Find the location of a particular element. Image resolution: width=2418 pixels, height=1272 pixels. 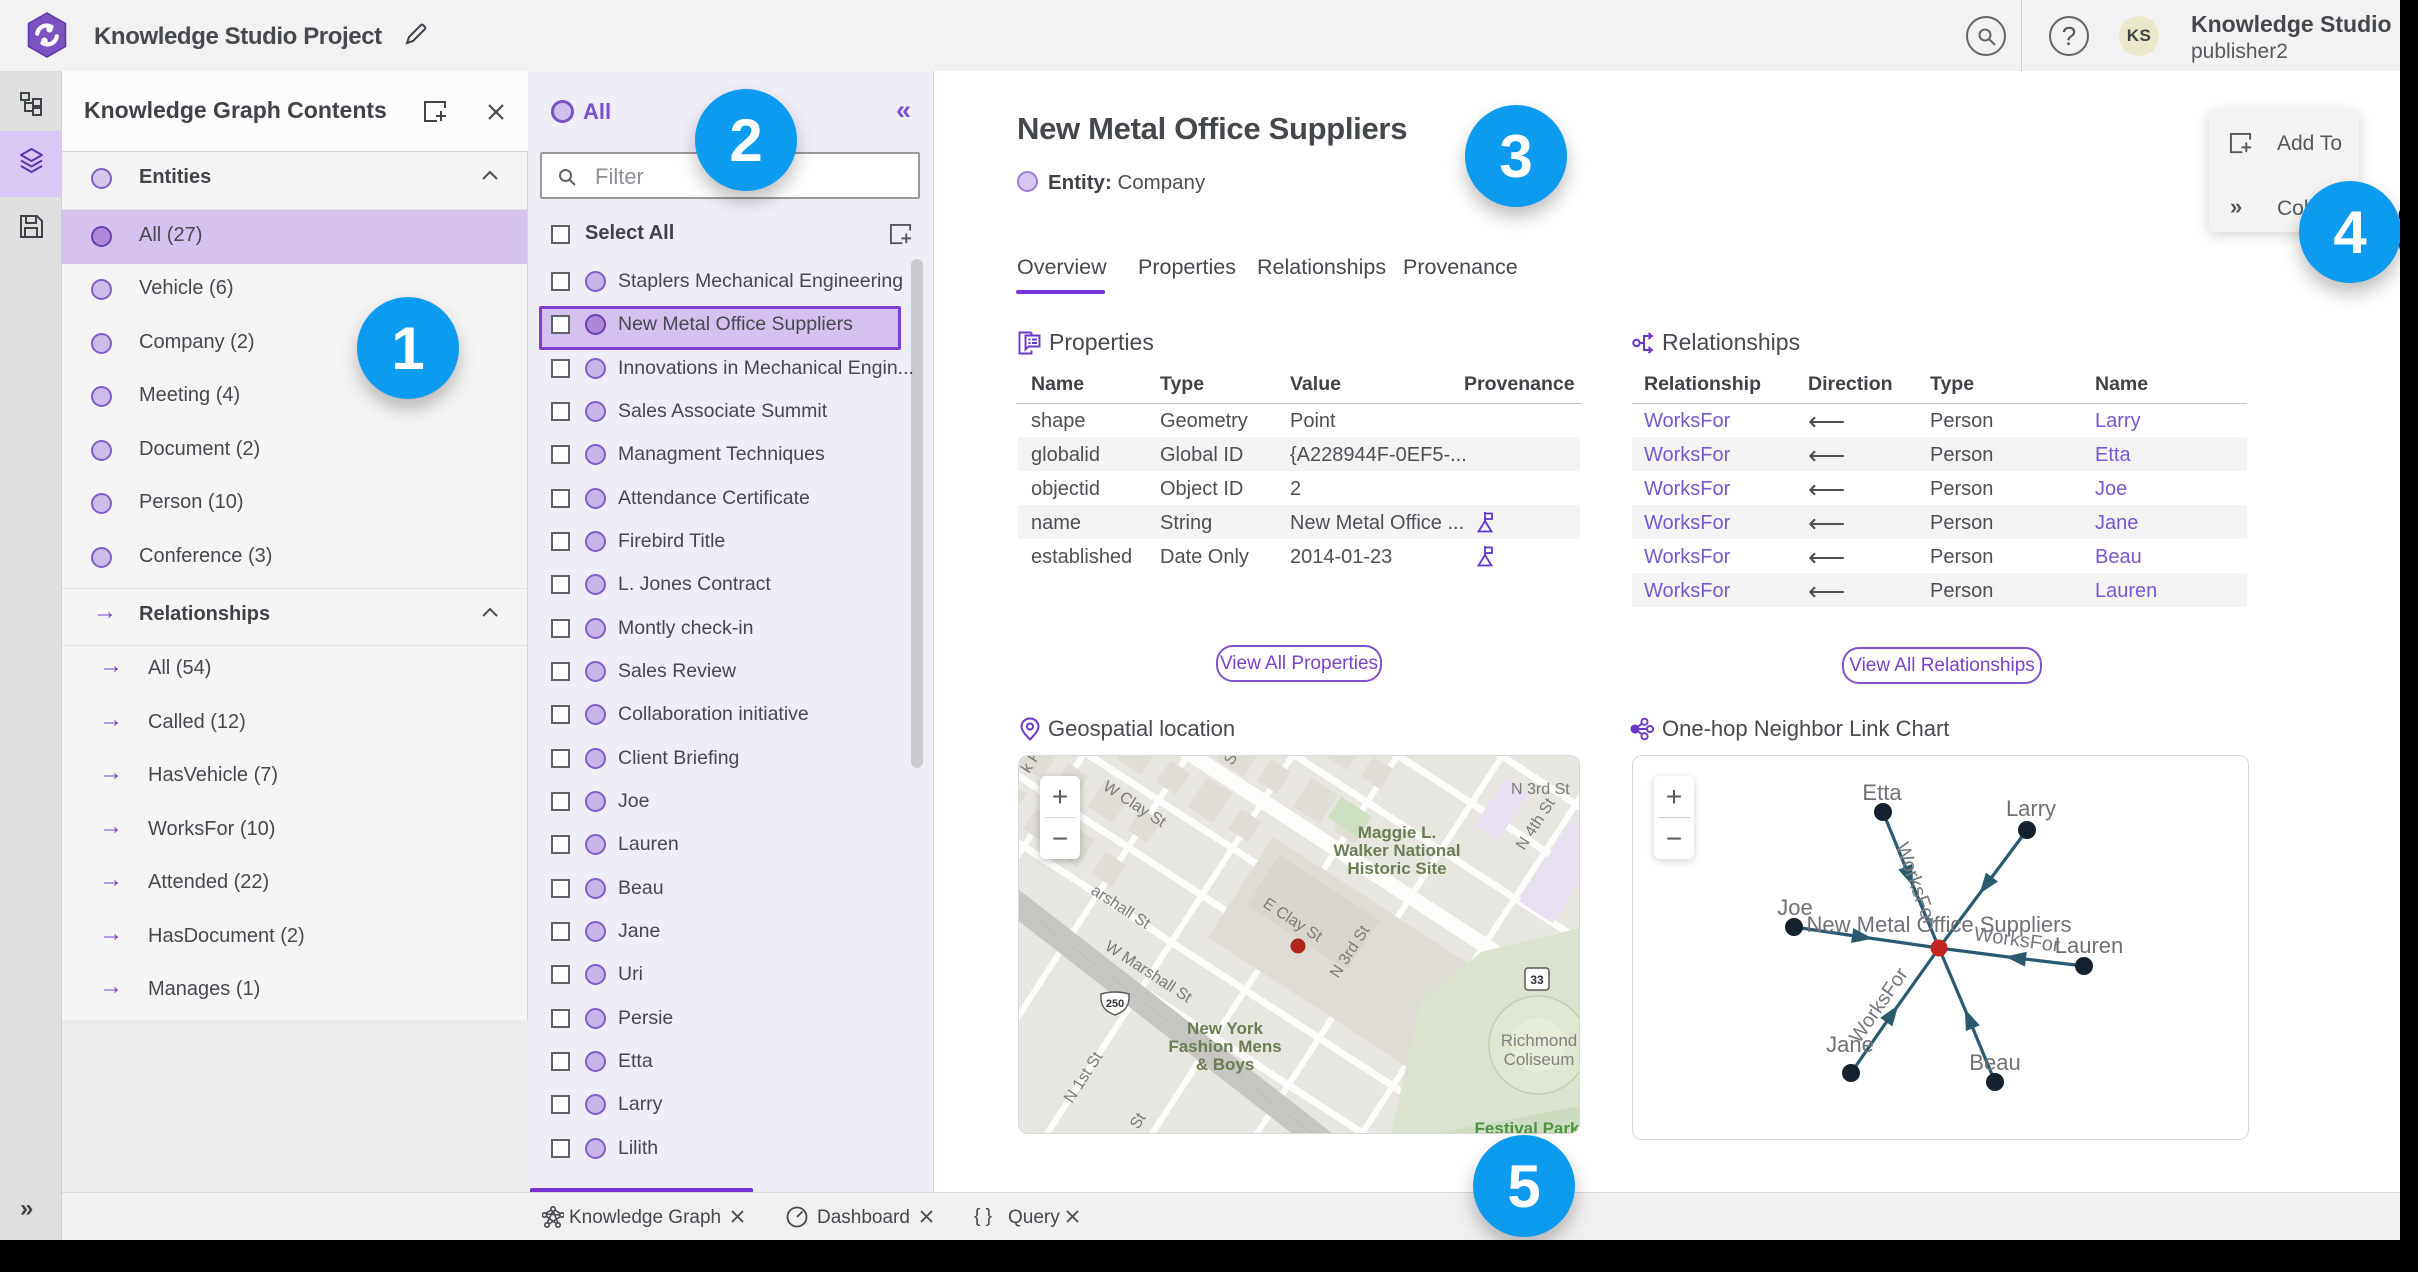

svg-text: 33 is located at coordinates (1537, 980).